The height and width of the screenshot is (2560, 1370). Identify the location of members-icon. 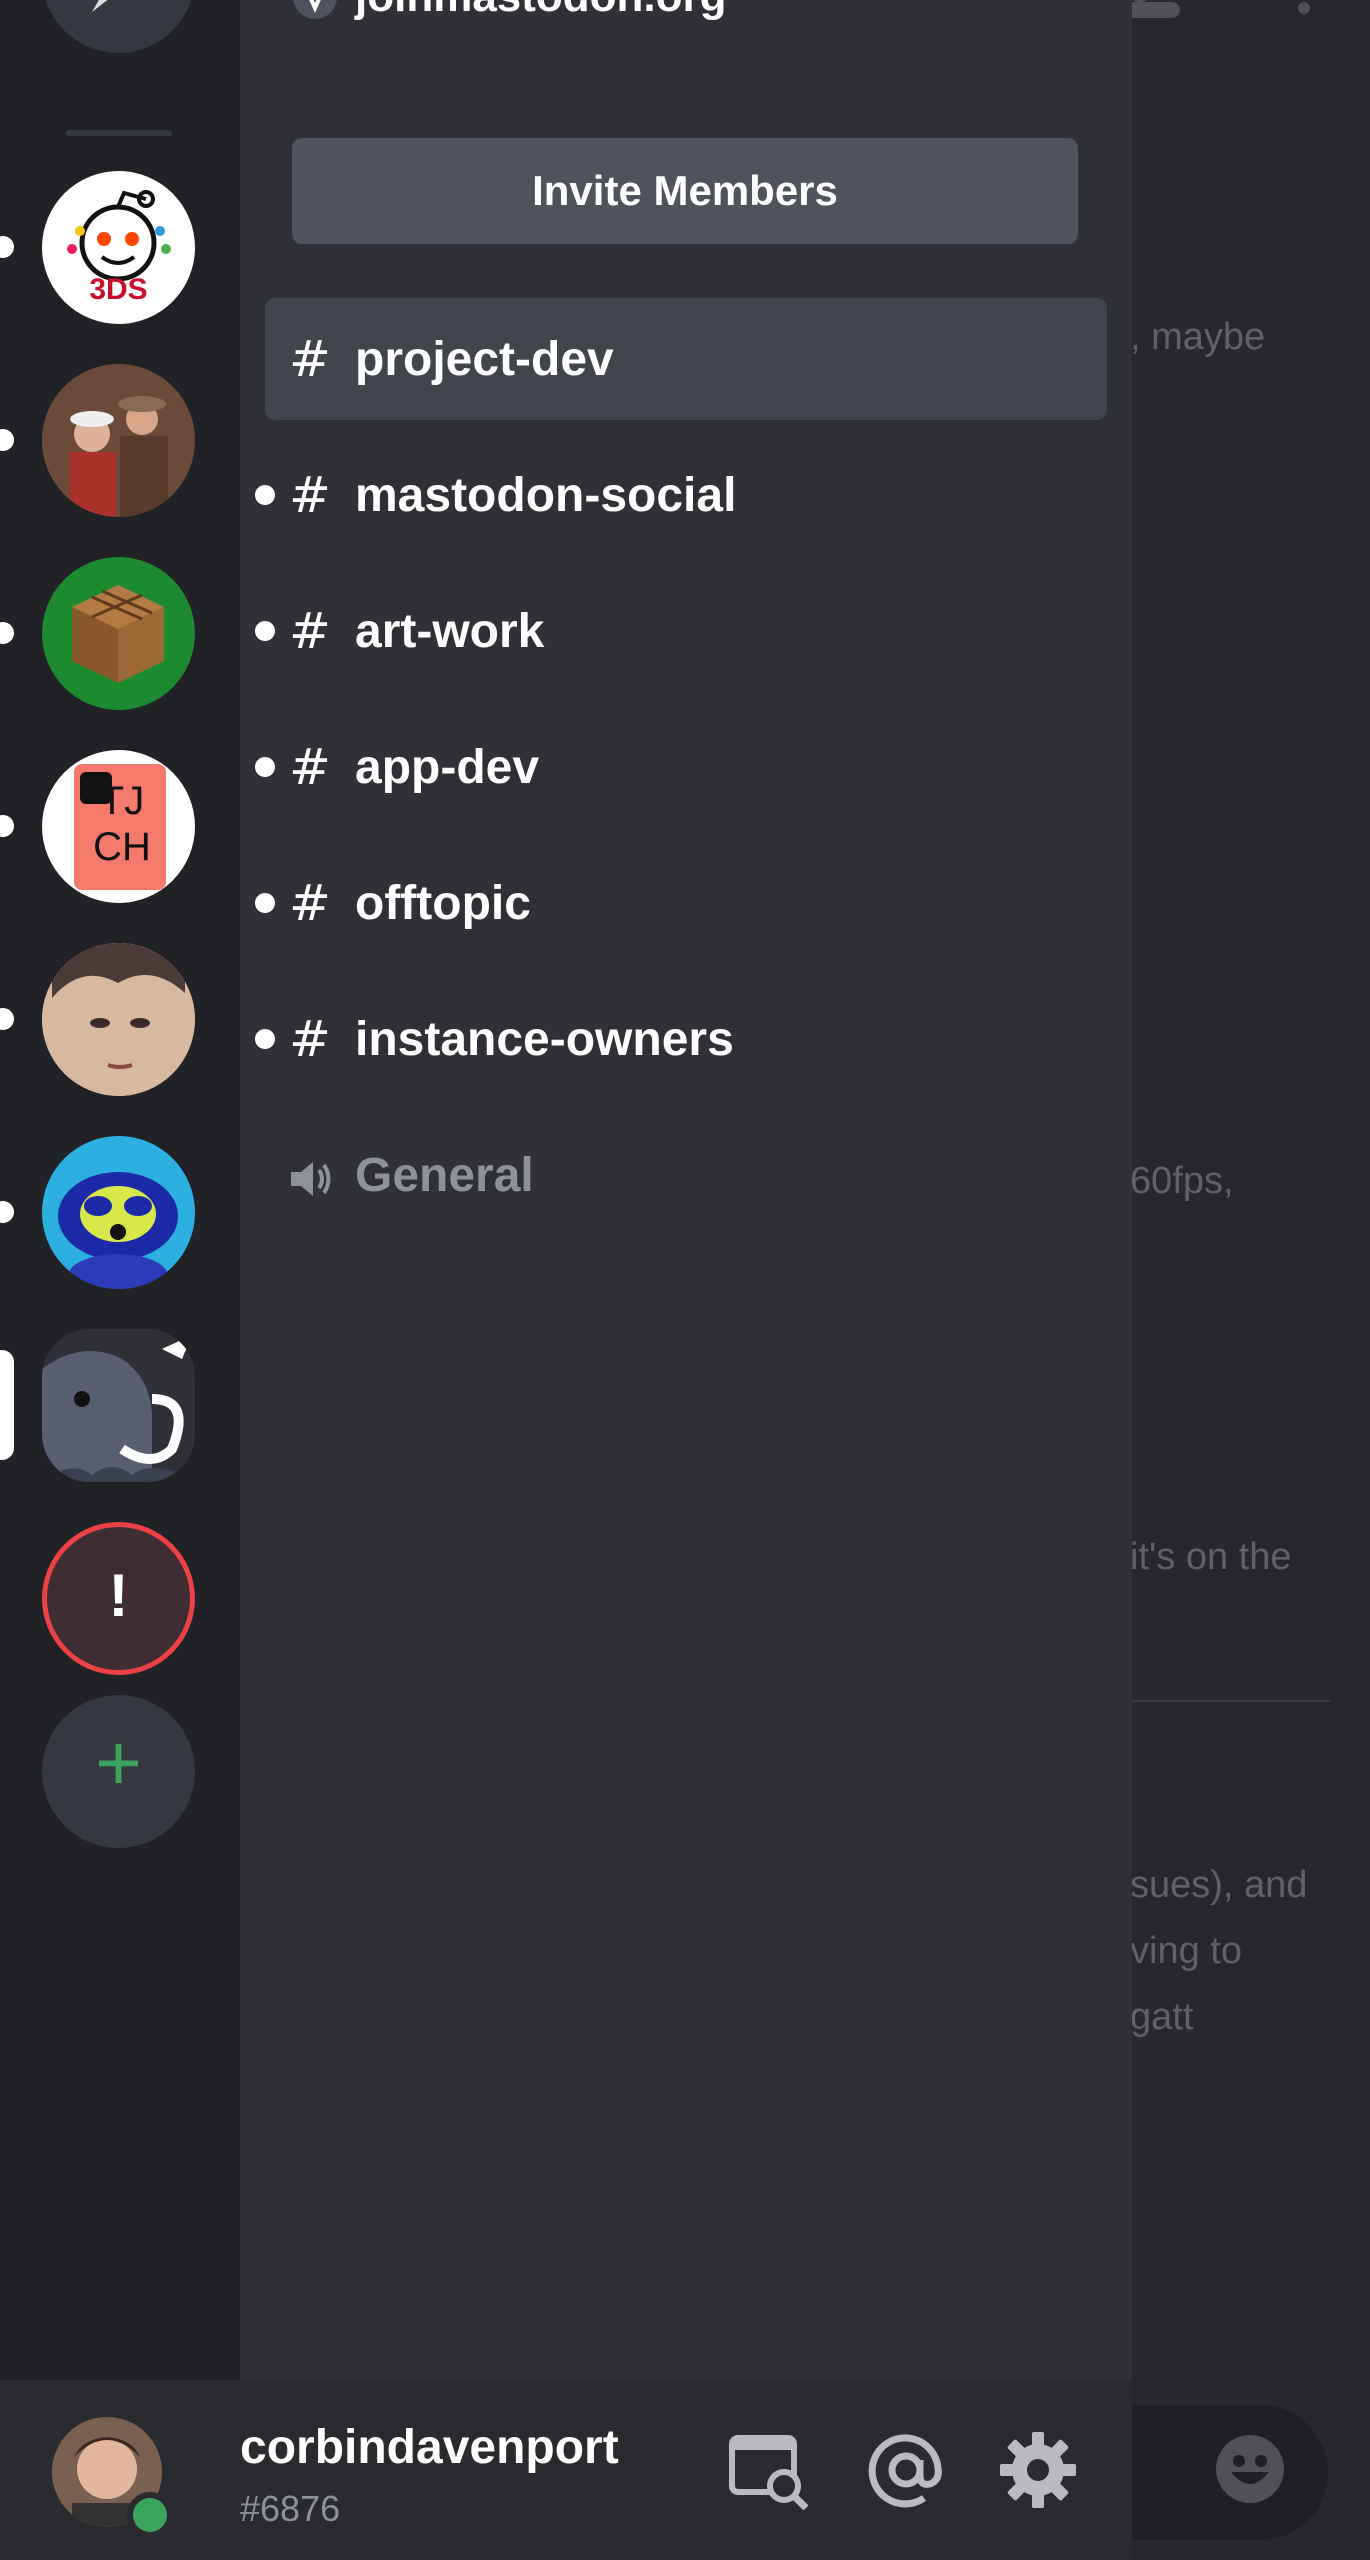
(1155, 14).